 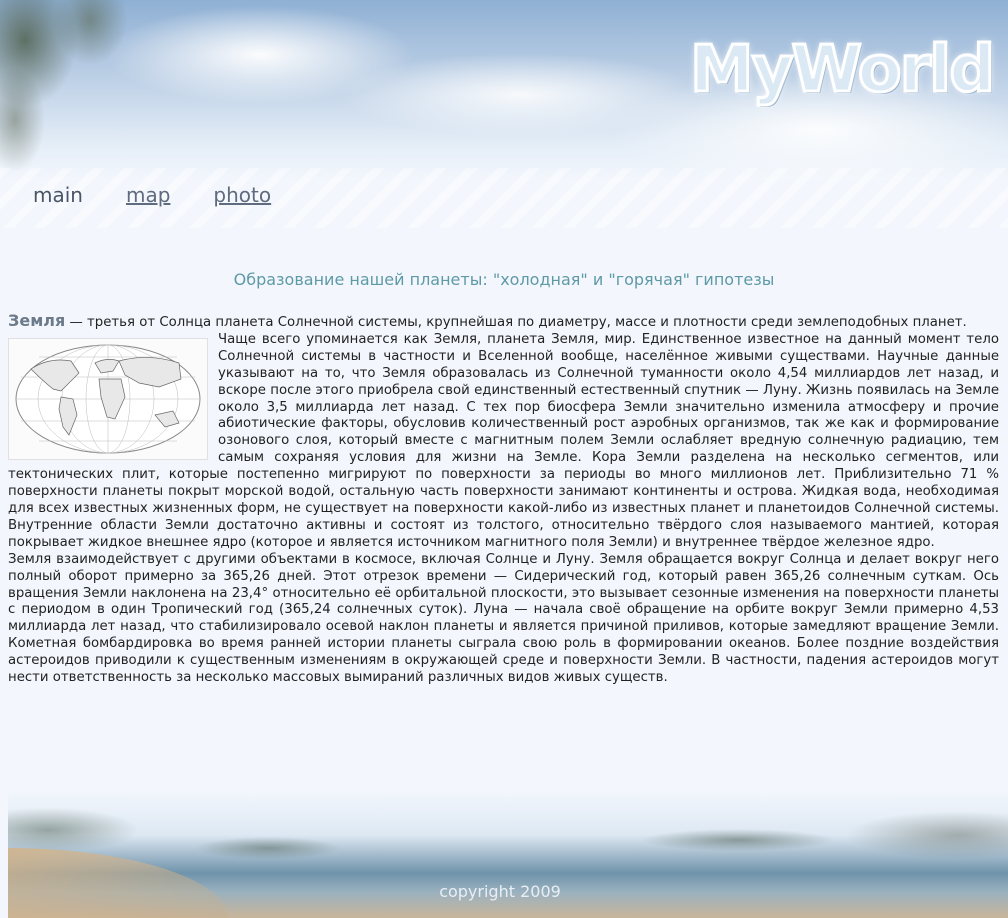 I want to click on tree-silhouette, so click(x=65, y=85).